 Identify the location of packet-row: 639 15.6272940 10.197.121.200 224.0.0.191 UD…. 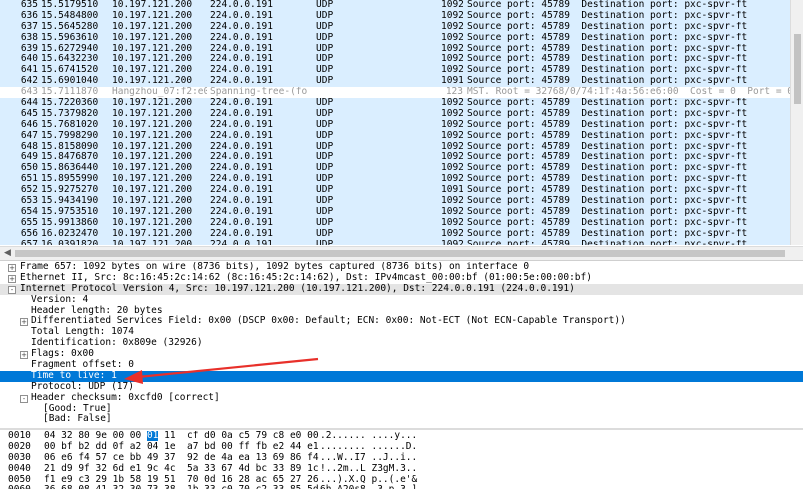
(395, 49).